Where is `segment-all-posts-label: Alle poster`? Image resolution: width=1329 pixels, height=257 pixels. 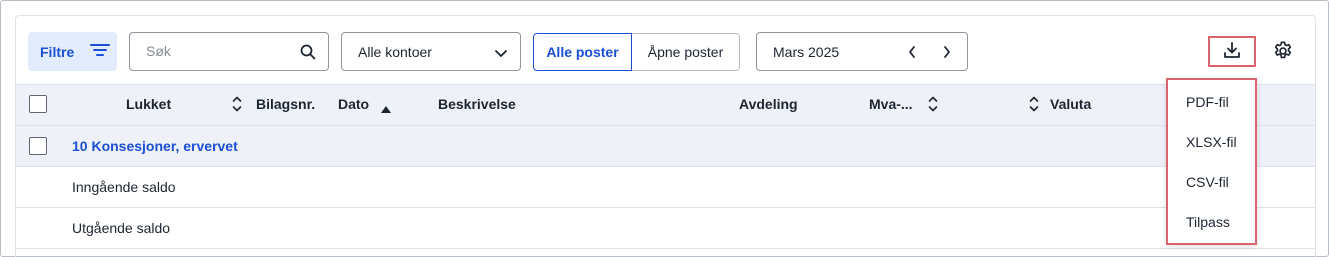
segment-all-posts-label: Alle poster is located at coordinates (582, 52).